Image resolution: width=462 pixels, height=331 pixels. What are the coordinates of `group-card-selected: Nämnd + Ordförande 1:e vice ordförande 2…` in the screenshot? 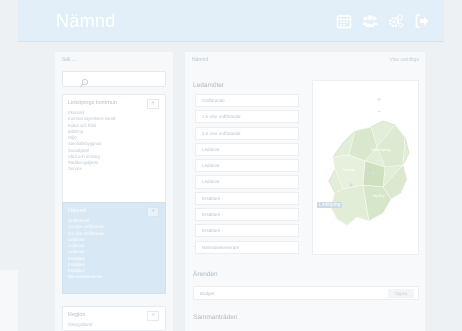 It's located at (114, 248).